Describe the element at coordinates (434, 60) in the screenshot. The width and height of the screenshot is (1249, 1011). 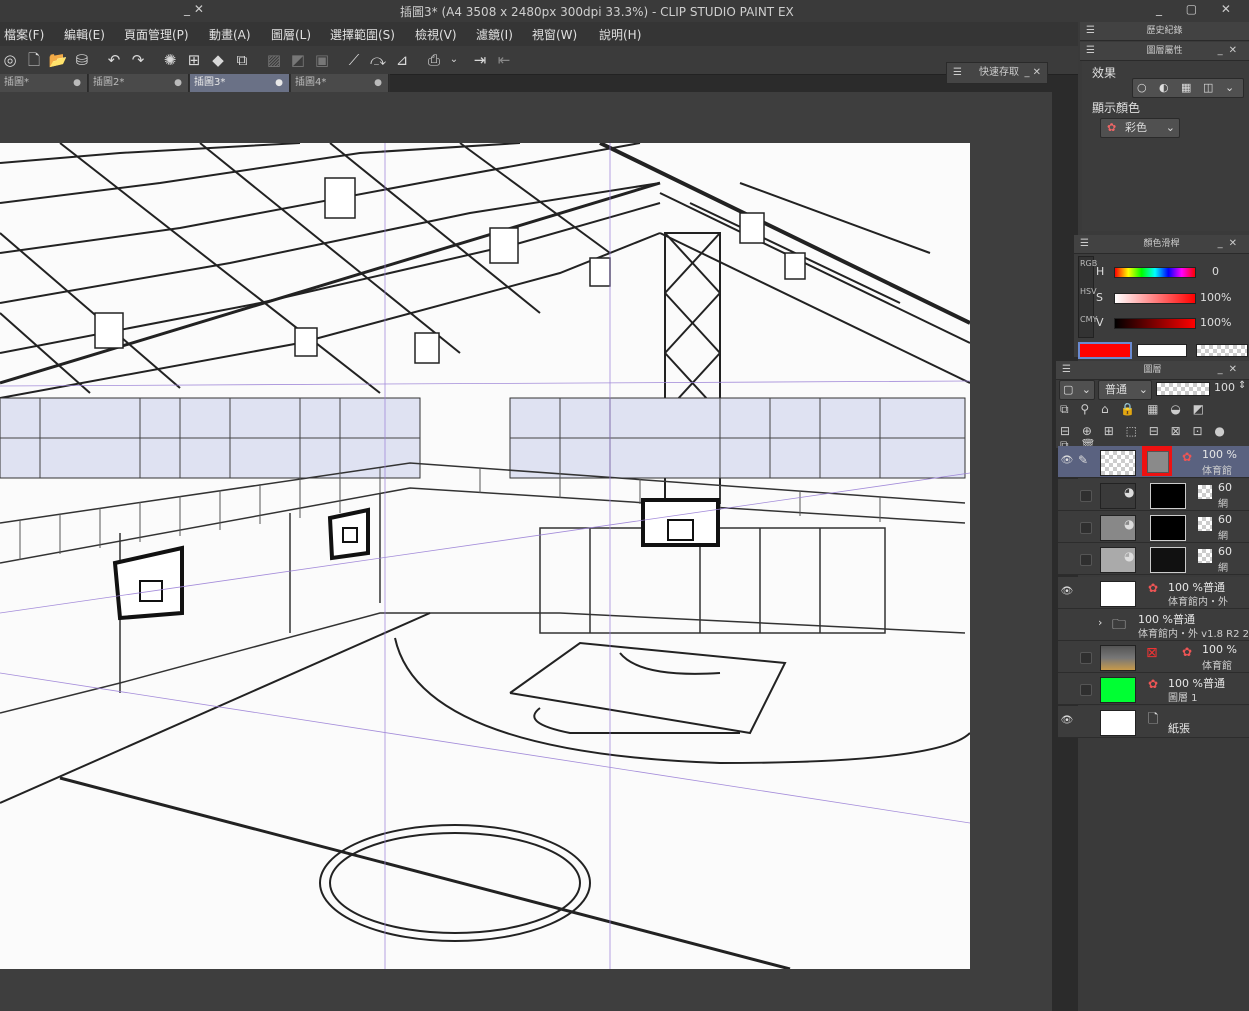
I see `print-icon: ⎙` at that location.